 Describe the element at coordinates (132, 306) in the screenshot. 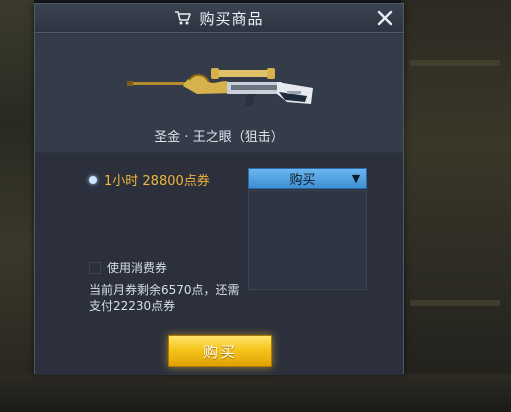

I see `balance-line-2: 支付22230点券` at that location.